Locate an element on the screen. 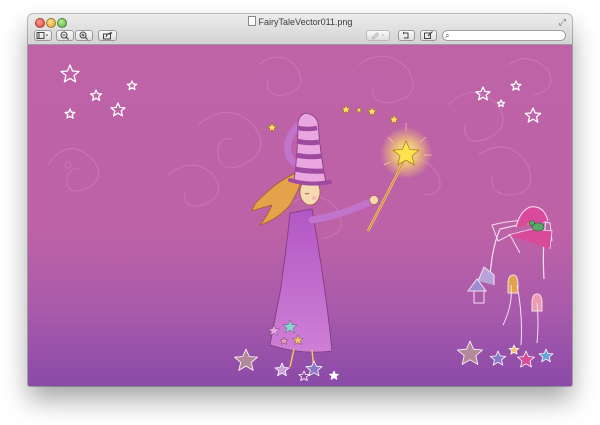 The width and height of the screenshot is (600, 425). rotate-button is located at coordinates (406, 35).